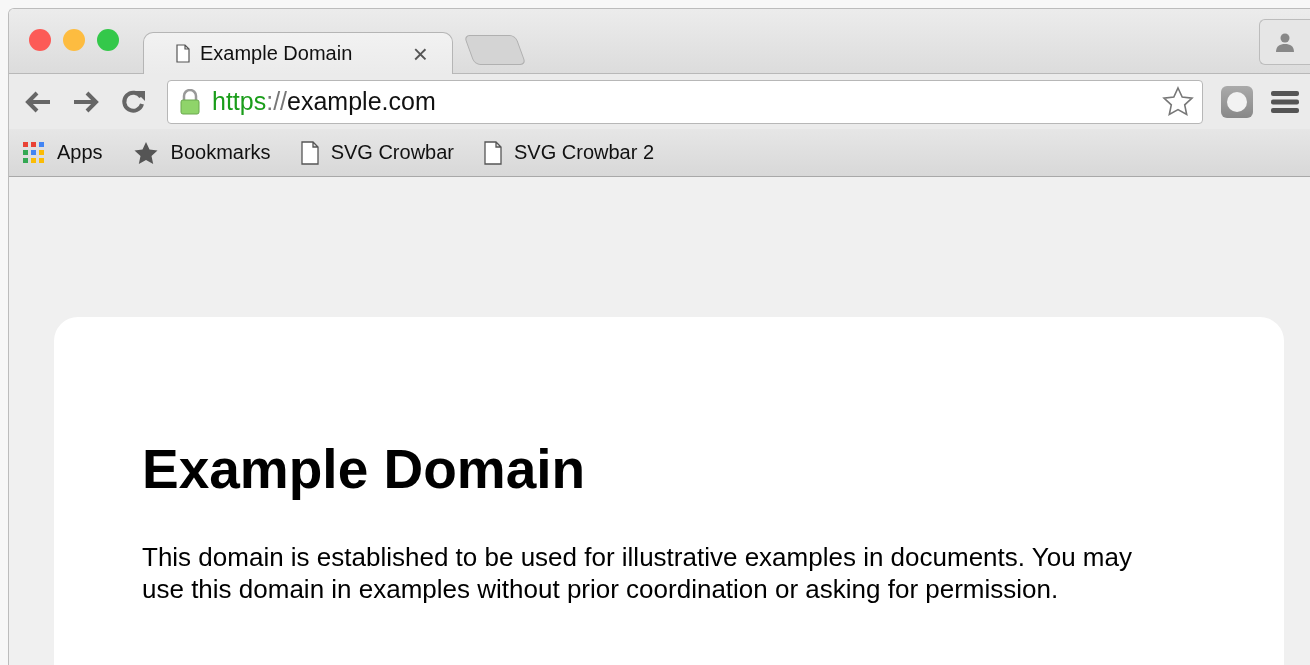 This screenshot has height=665, width=1310. I want to click on bookmark-item: Apps, so click(63, 152).